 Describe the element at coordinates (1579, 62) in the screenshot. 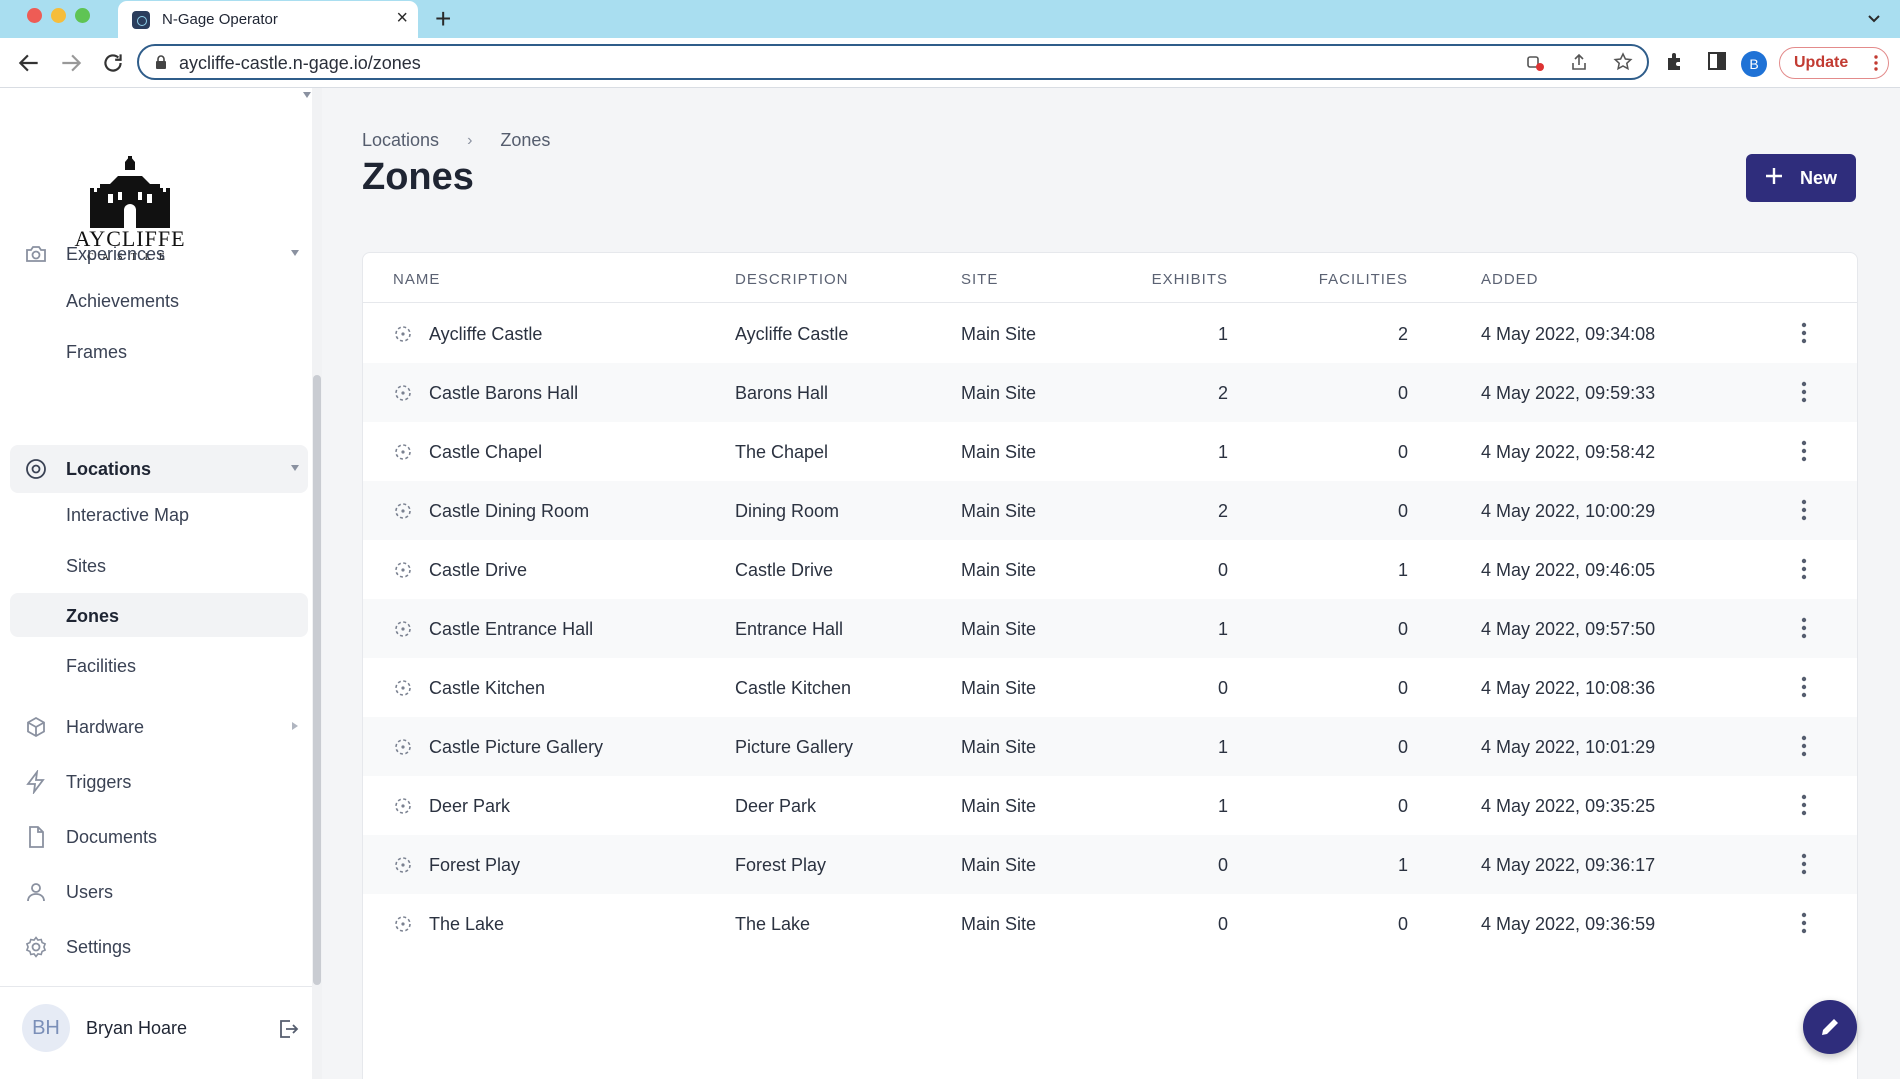

I see `share-icon` at that location.